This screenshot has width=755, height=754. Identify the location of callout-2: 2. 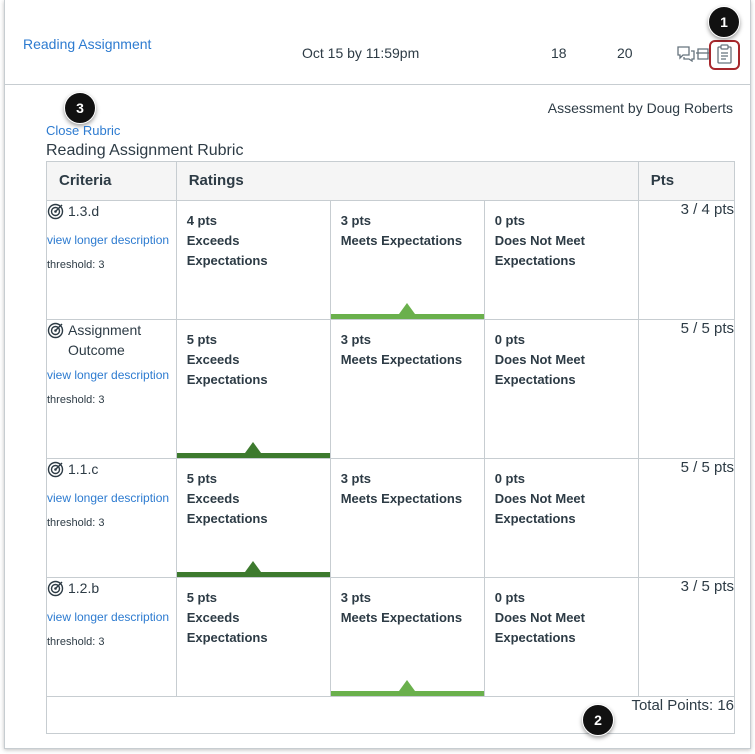
(598, 720).